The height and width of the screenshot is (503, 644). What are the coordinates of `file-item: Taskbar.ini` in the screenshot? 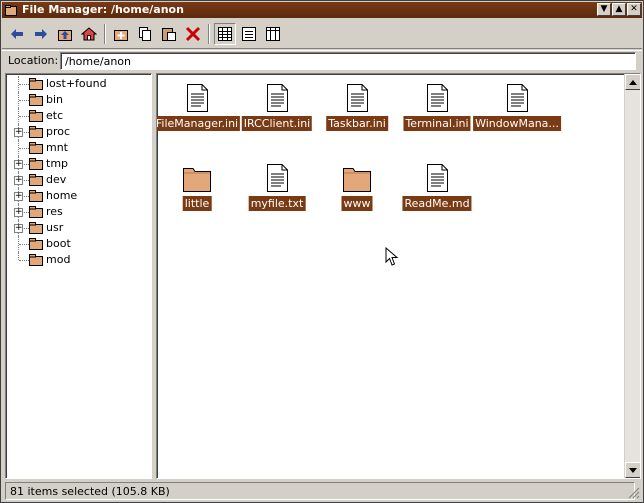 It's located at (357, 109).